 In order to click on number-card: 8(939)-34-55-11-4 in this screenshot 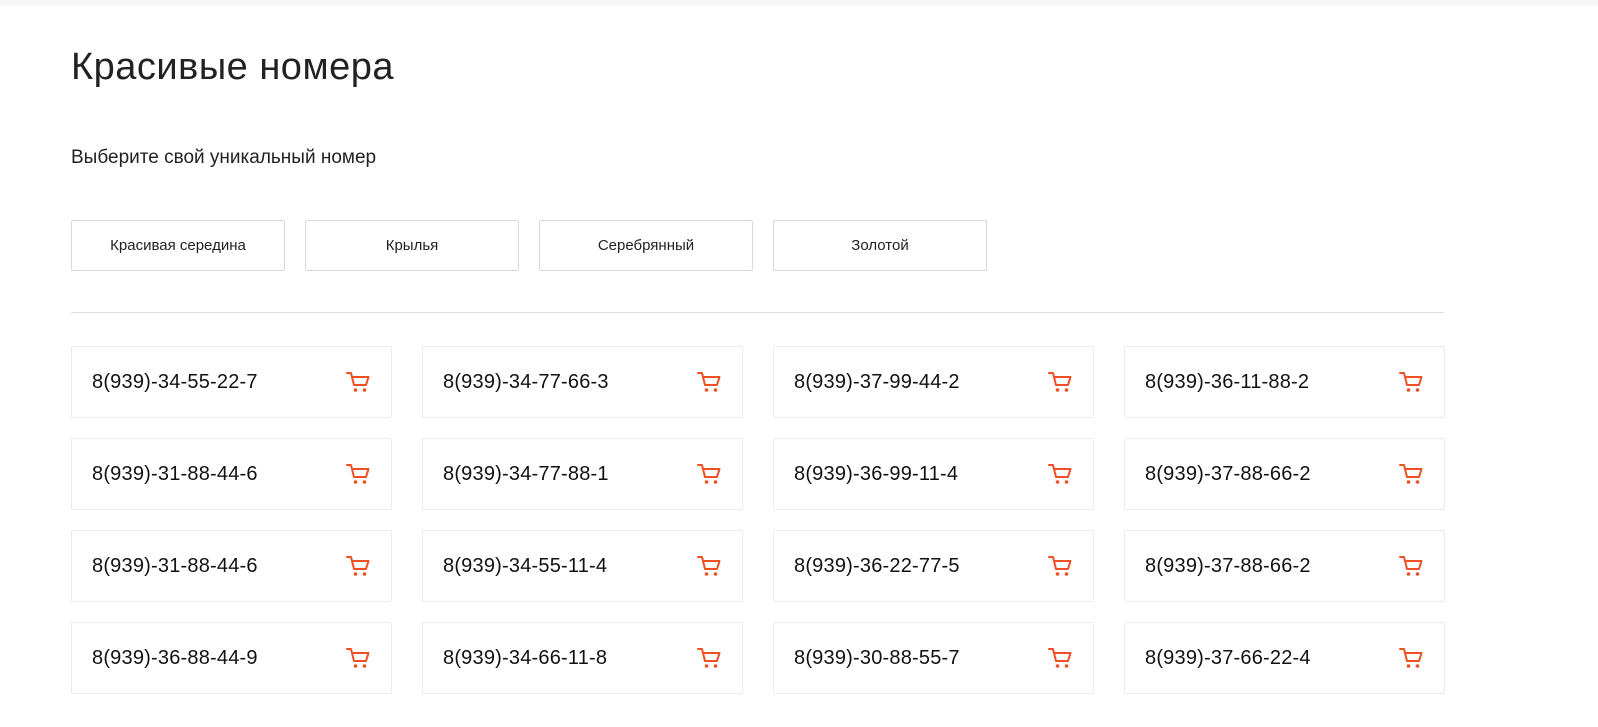, I will do `click(582, 566)`.